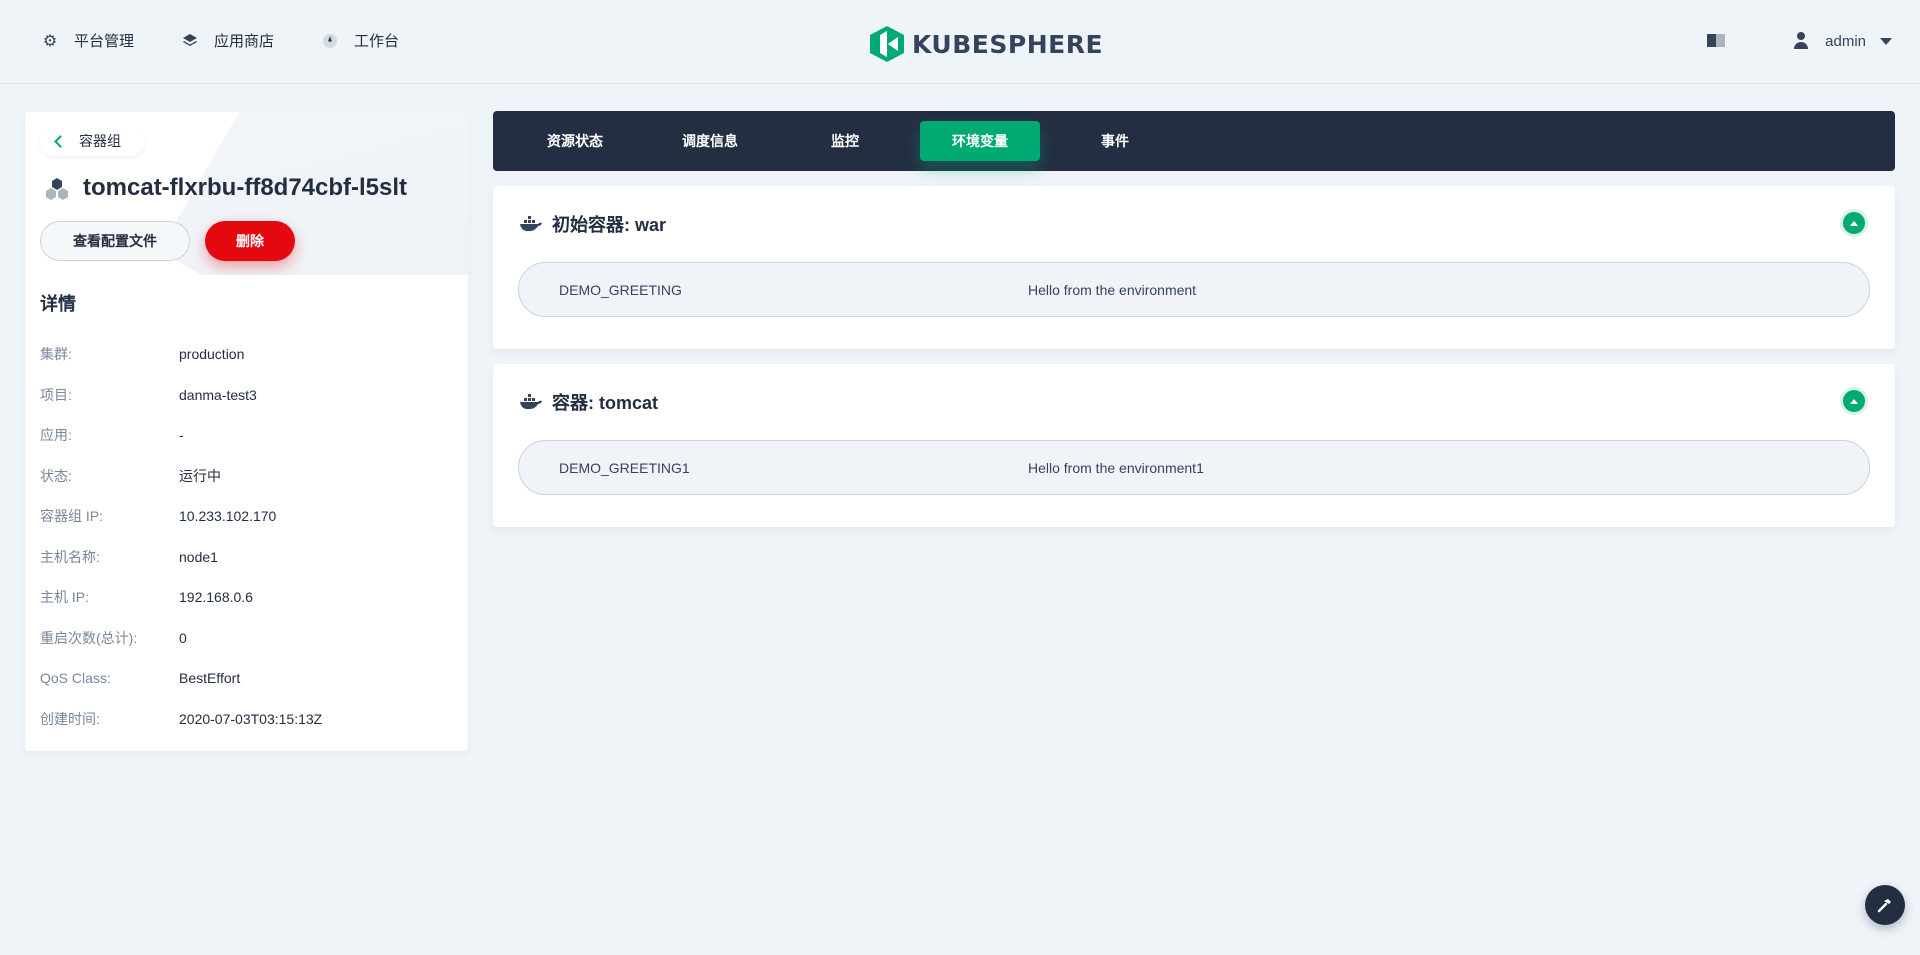 The image size is (1920, 955). What do you see at coordinates (212, 354) in the screenshot?
I see `detail-value: production` at bounding box center [212, 354].